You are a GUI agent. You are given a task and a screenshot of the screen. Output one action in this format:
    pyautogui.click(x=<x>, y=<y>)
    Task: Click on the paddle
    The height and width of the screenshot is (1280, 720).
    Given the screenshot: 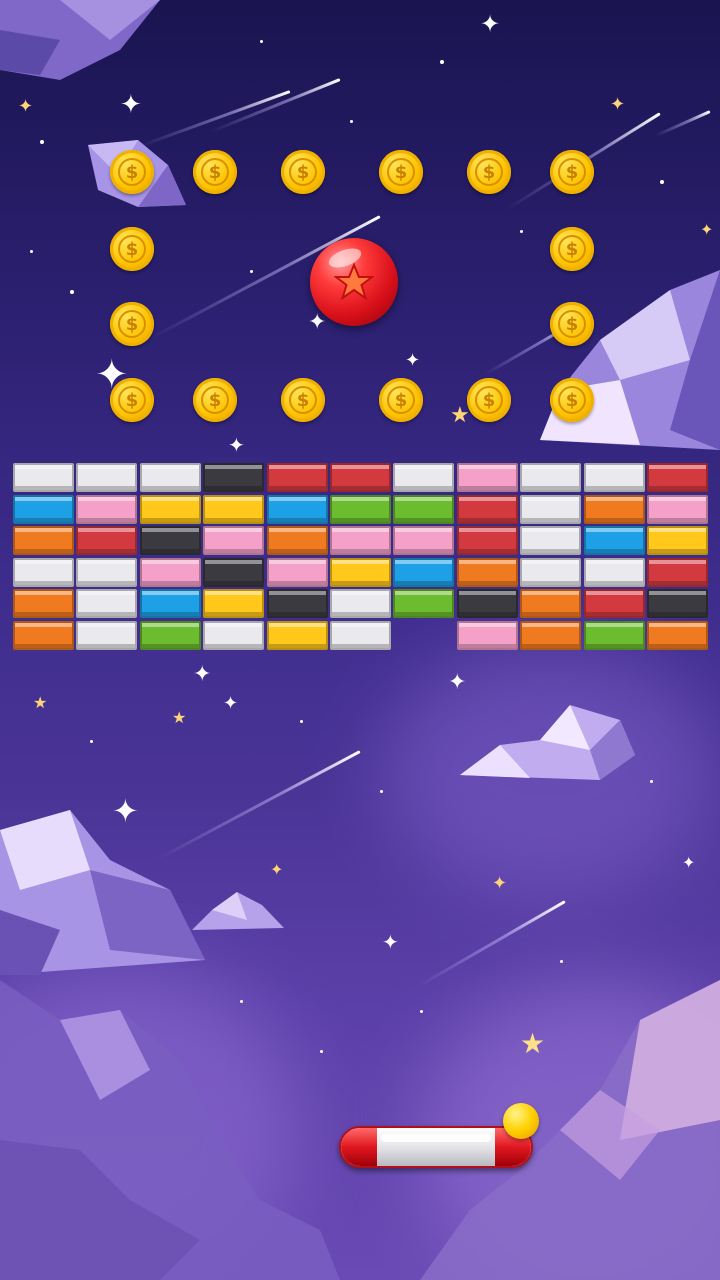 What is the action you would take?
    pyautogui.click(x=436, y=1147)
    